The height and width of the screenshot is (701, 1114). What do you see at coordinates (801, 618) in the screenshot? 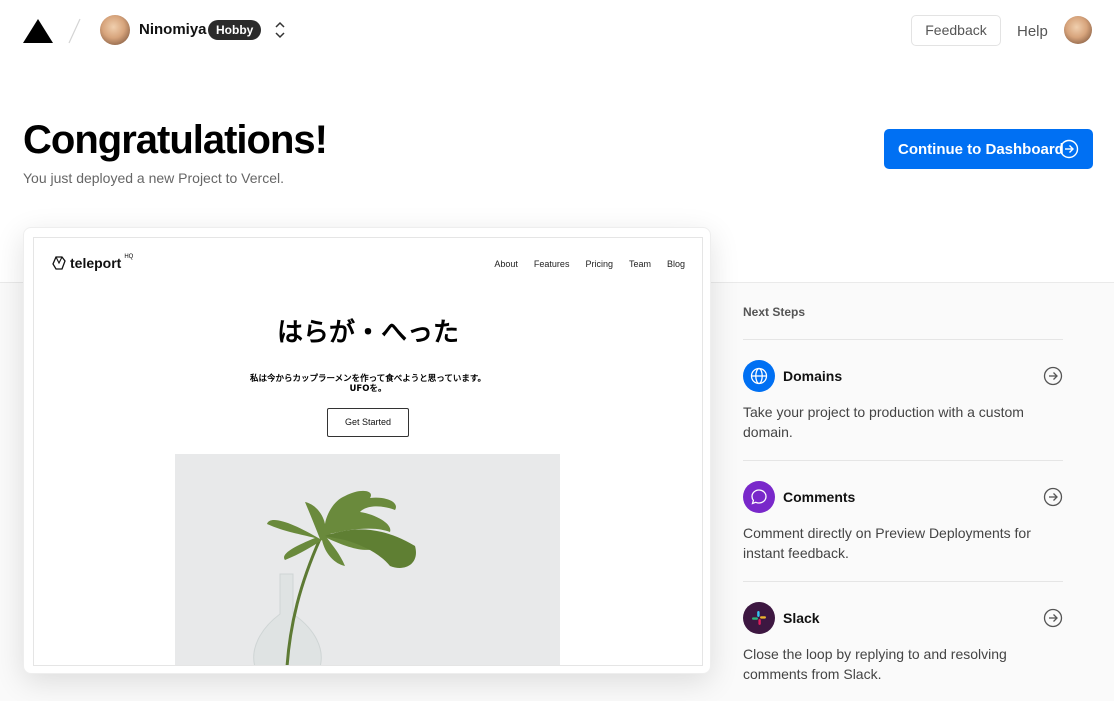
I see `step-name: Slack` at bounding box center [801, 618].